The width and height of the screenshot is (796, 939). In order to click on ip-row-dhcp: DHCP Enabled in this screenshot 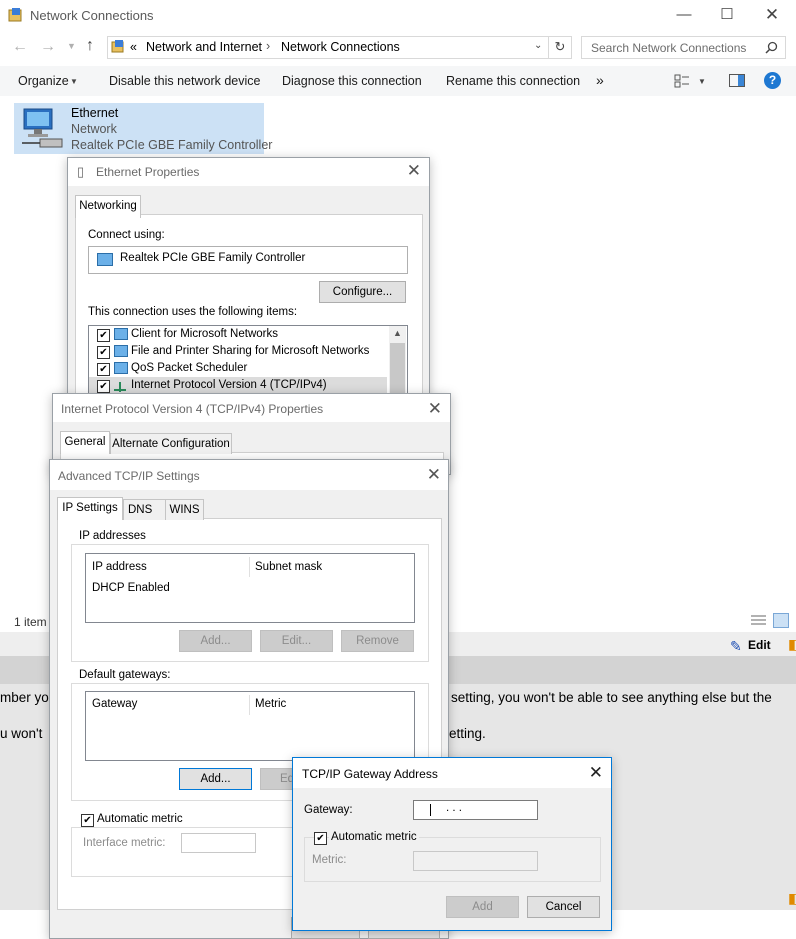, I will do `click(131, 588)`.